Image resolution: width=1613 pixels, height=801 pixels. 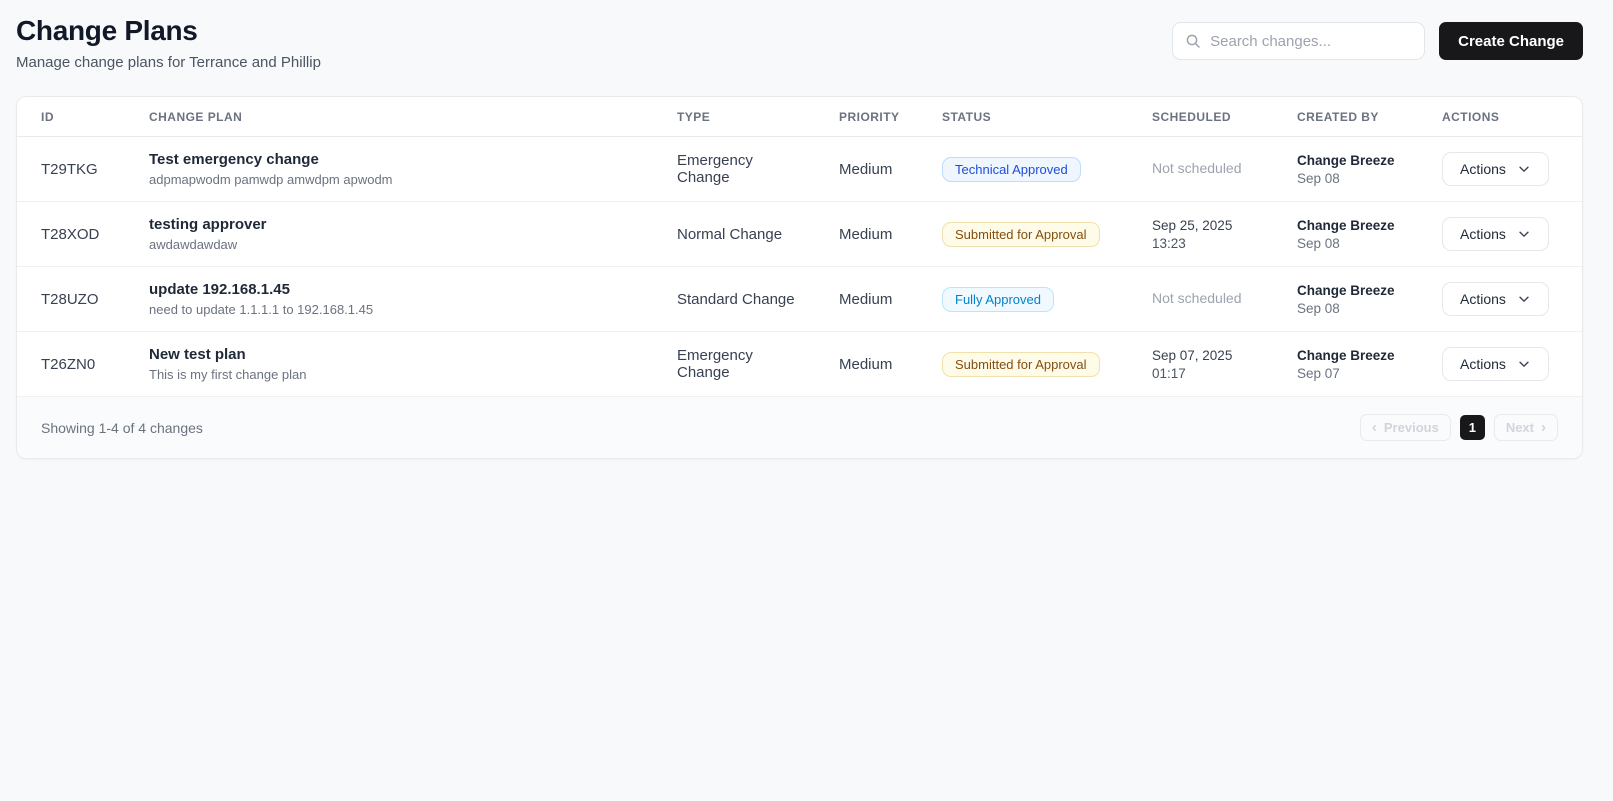 I want to click on row-id: T28XOD, so click(x=75, y=234).